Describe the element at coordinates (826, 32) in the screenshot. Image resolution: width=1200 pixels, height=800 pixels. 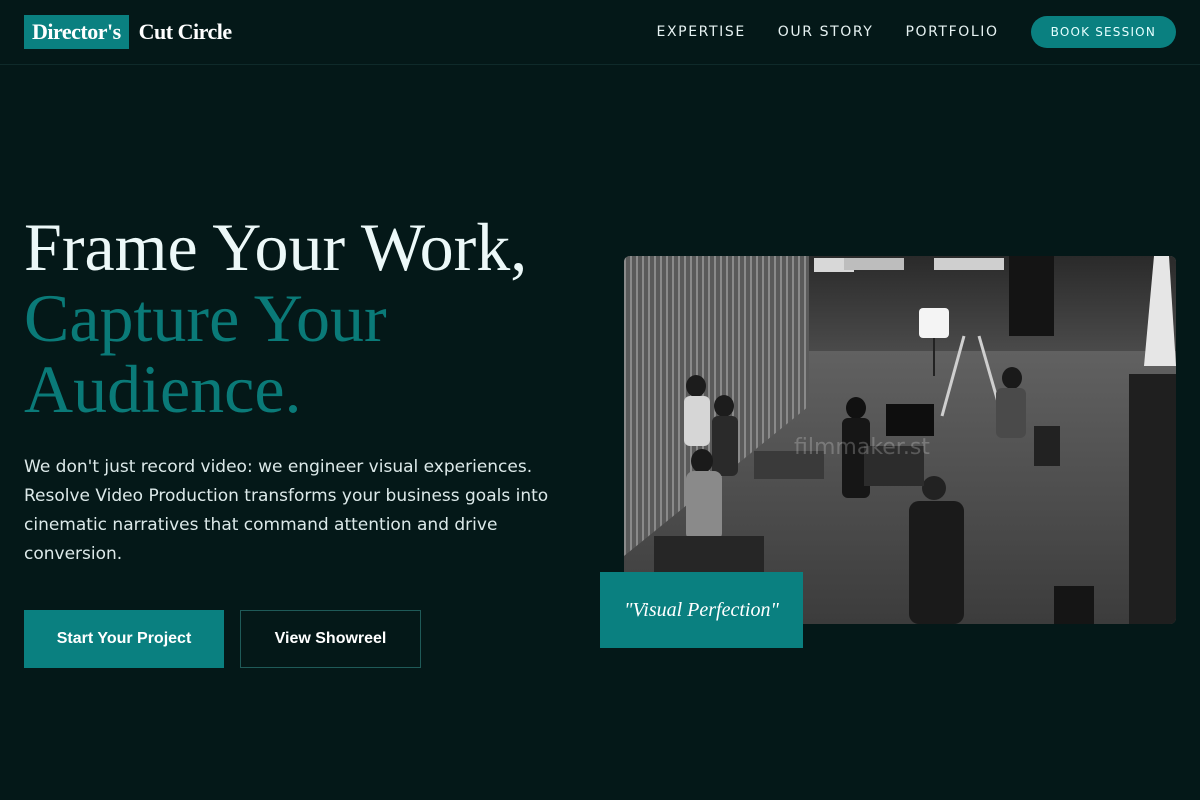
I see `nav-link-our-story: OUR STORY` at that location.